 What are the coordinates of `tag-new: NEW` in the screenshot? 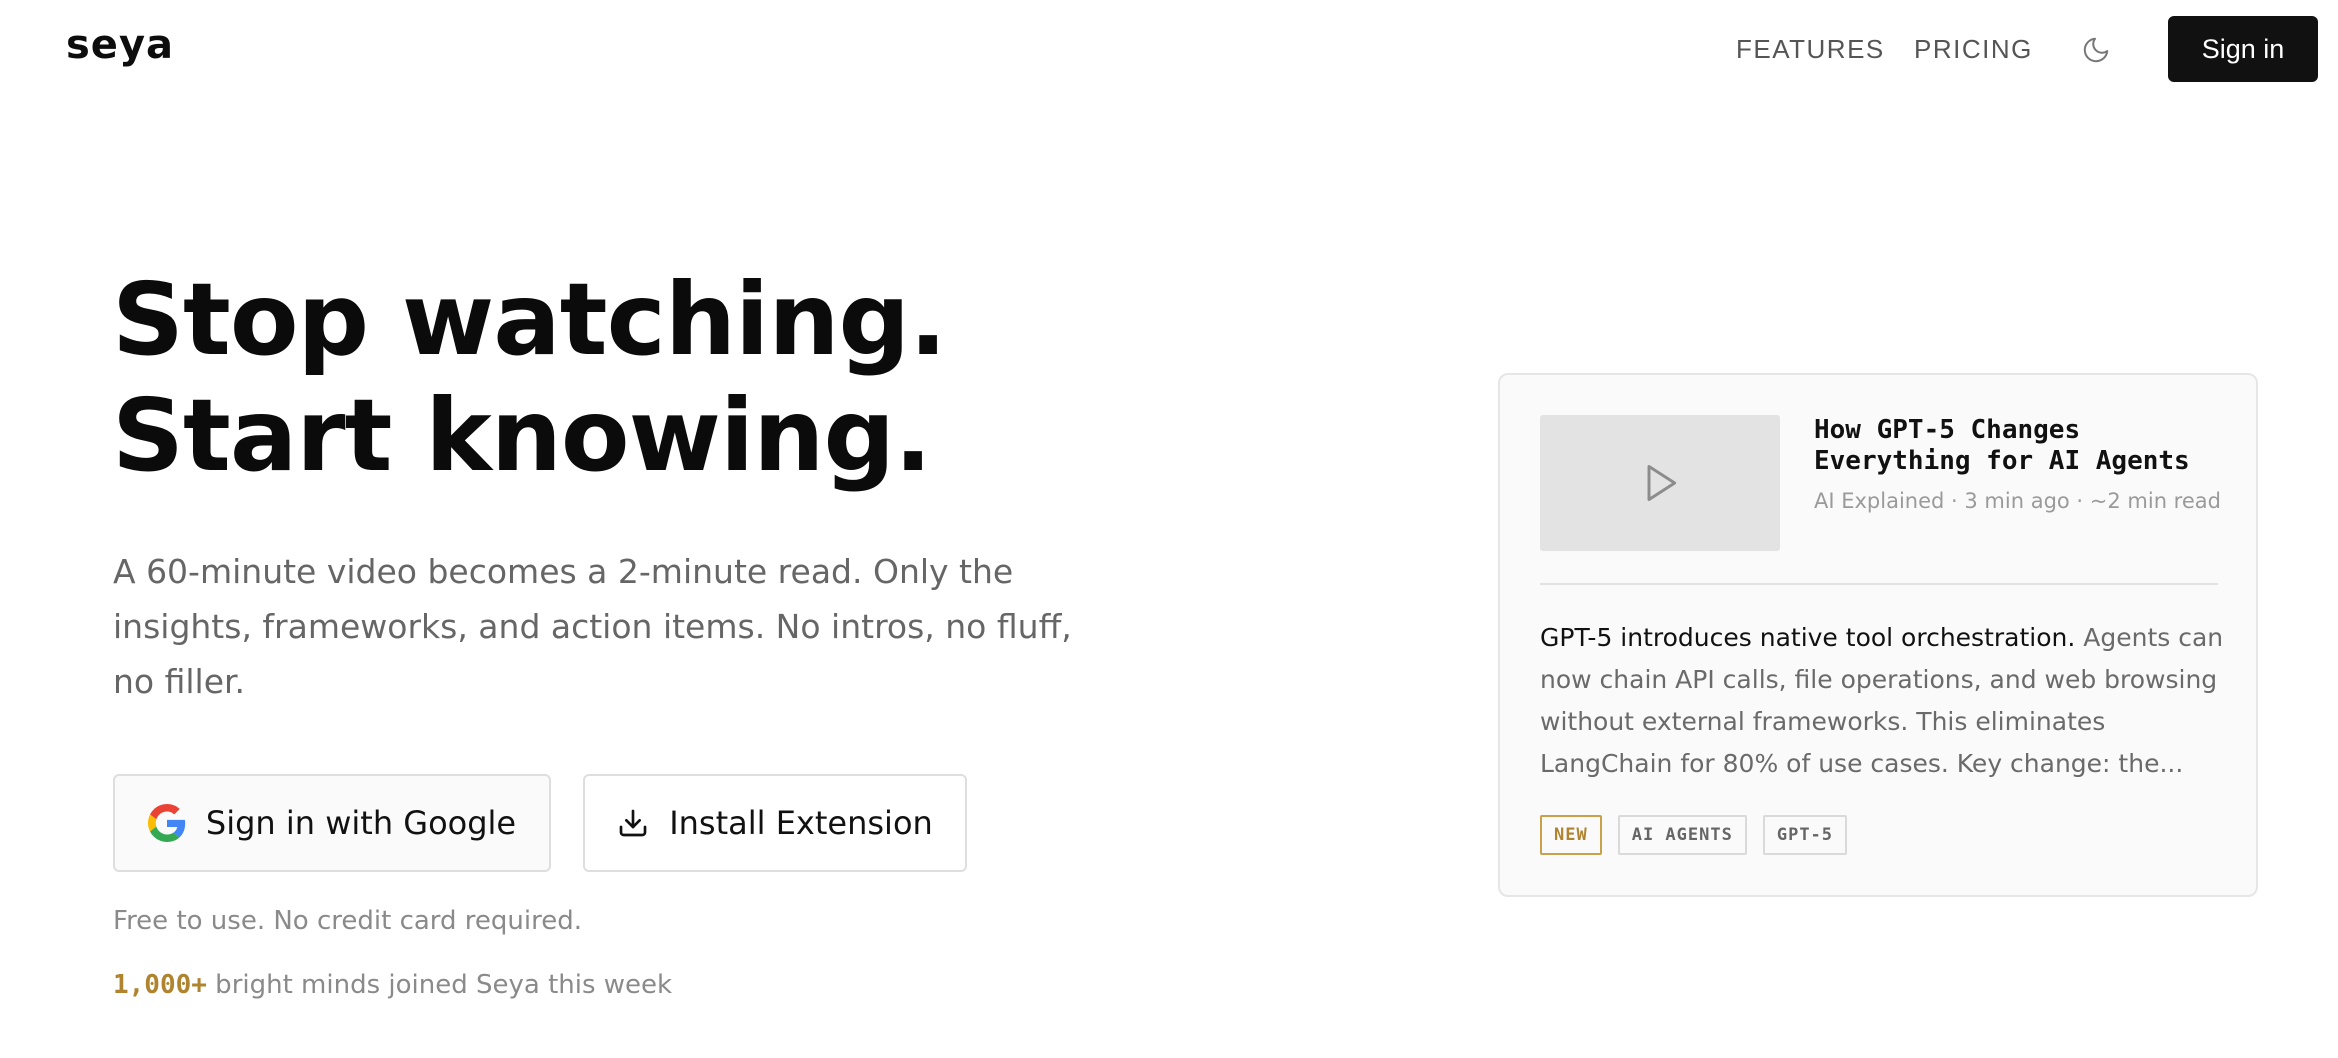 It's located at (1571, 835).